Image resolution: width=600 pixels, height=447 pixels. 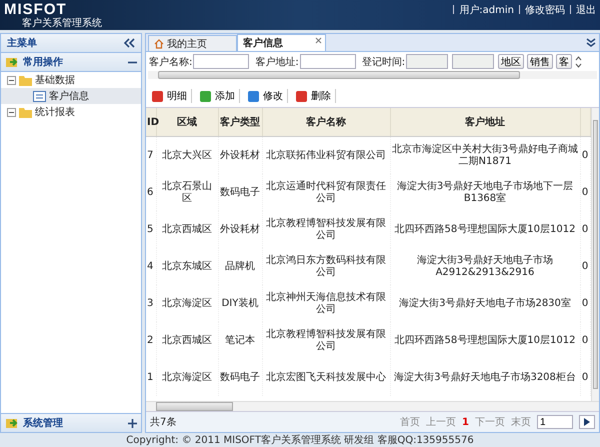 I want to click on table-cell: 北京市海淀区中关村大街3号鼎好电子商城二期N1871, so click(x=485, y=155).